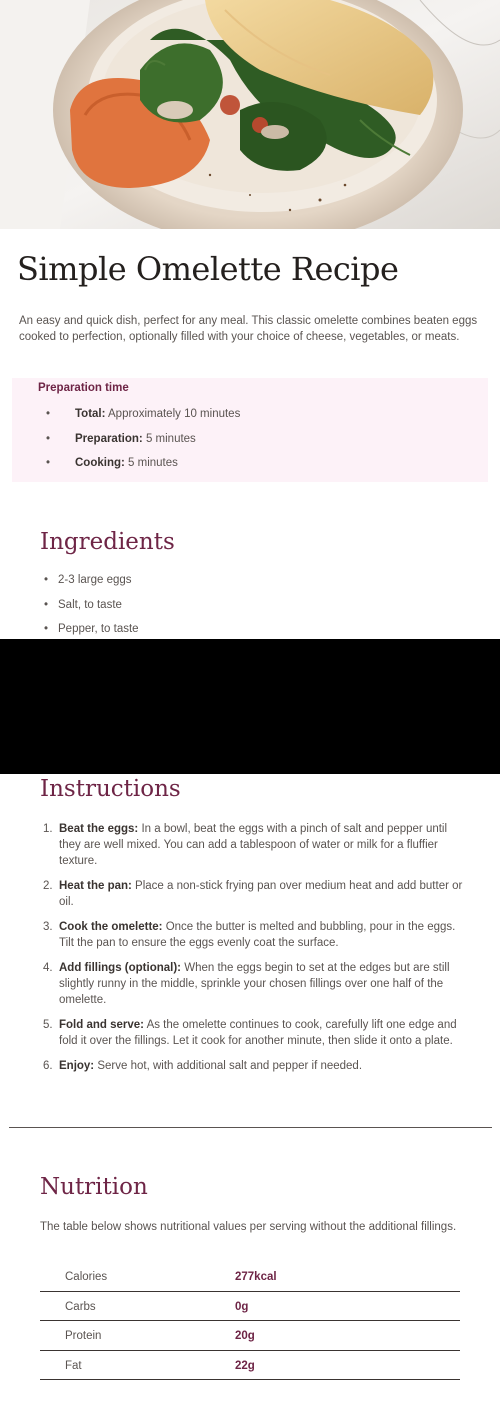 The height and width of the screenshot is (1413, 500). What do you see at coordinates (242, 1306) in the screenshot?
I see `nutrient-value: 0g` at bounding box center [242, 1306].